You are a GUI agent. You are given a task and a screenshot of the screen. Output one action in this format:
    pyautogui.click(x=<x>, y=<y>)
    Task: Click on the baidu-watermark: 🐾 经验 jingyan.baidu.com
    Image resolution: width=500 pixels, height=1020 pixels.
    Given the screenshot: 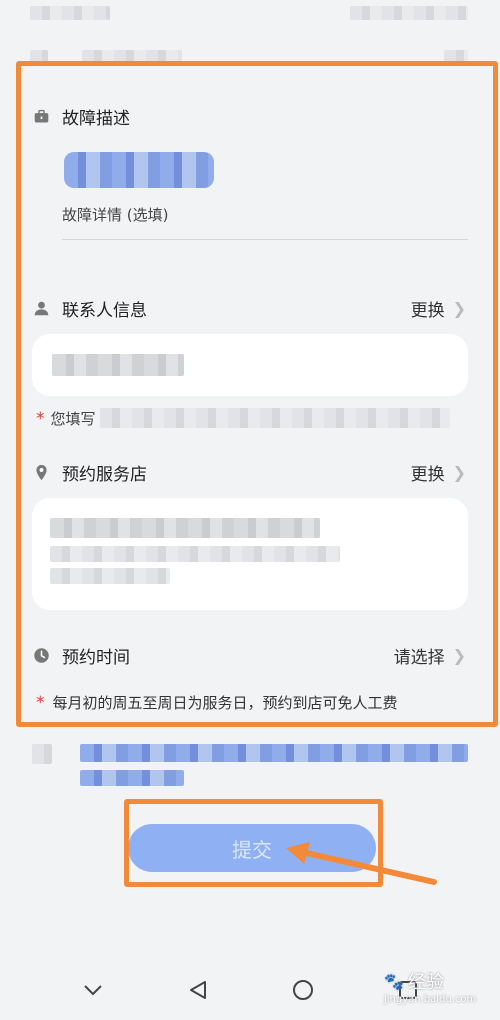 What is the action you would take?
    pyautogui.click(x=430, y=987)
    